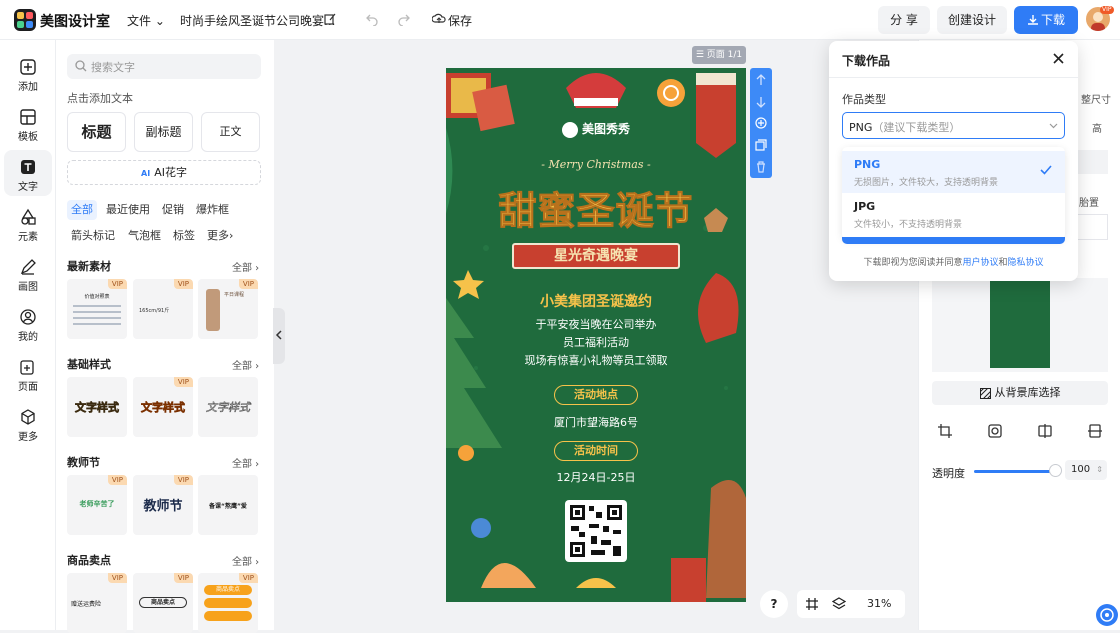 This screenshot has width=1120, height=633. I want to click on chip-tag: 标签, so click(184, 236).